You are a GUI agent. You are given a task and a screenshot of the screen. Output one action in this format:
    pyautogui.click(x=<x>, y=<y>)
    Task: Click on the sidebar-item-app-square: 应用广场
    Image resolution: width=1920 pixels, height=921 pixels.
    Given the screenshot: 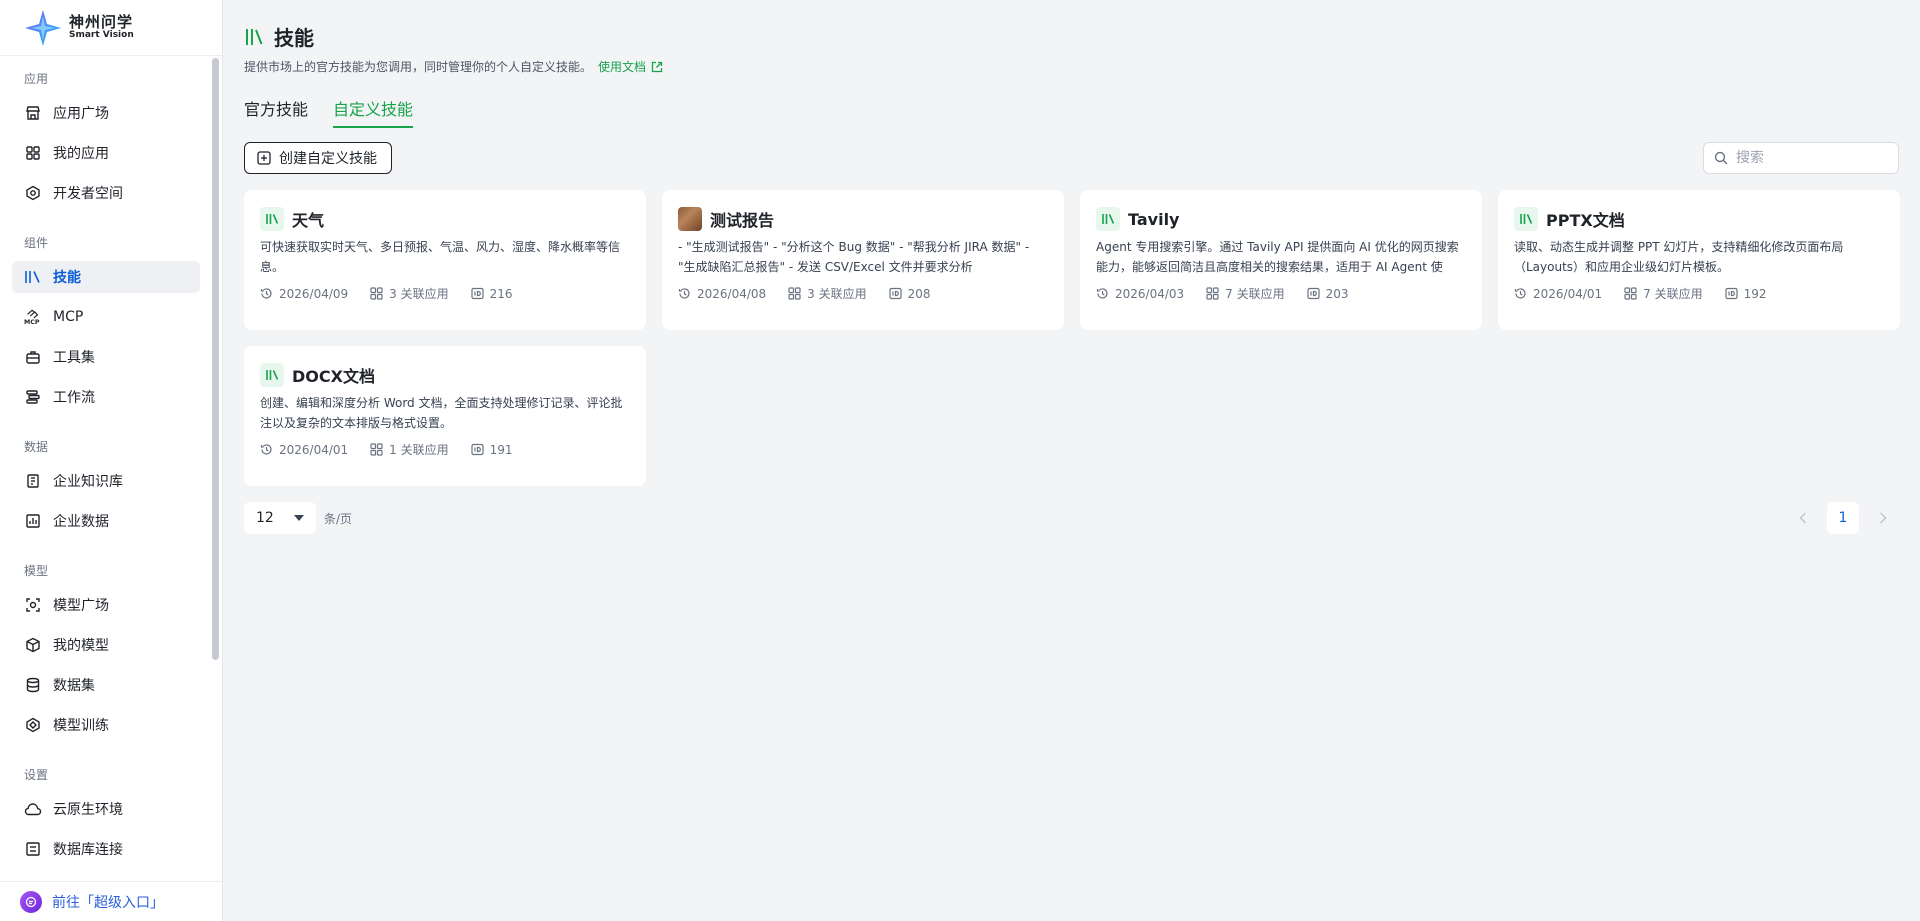 What is the action you would take?
    pyautogui.click(x=106, y=113)
    